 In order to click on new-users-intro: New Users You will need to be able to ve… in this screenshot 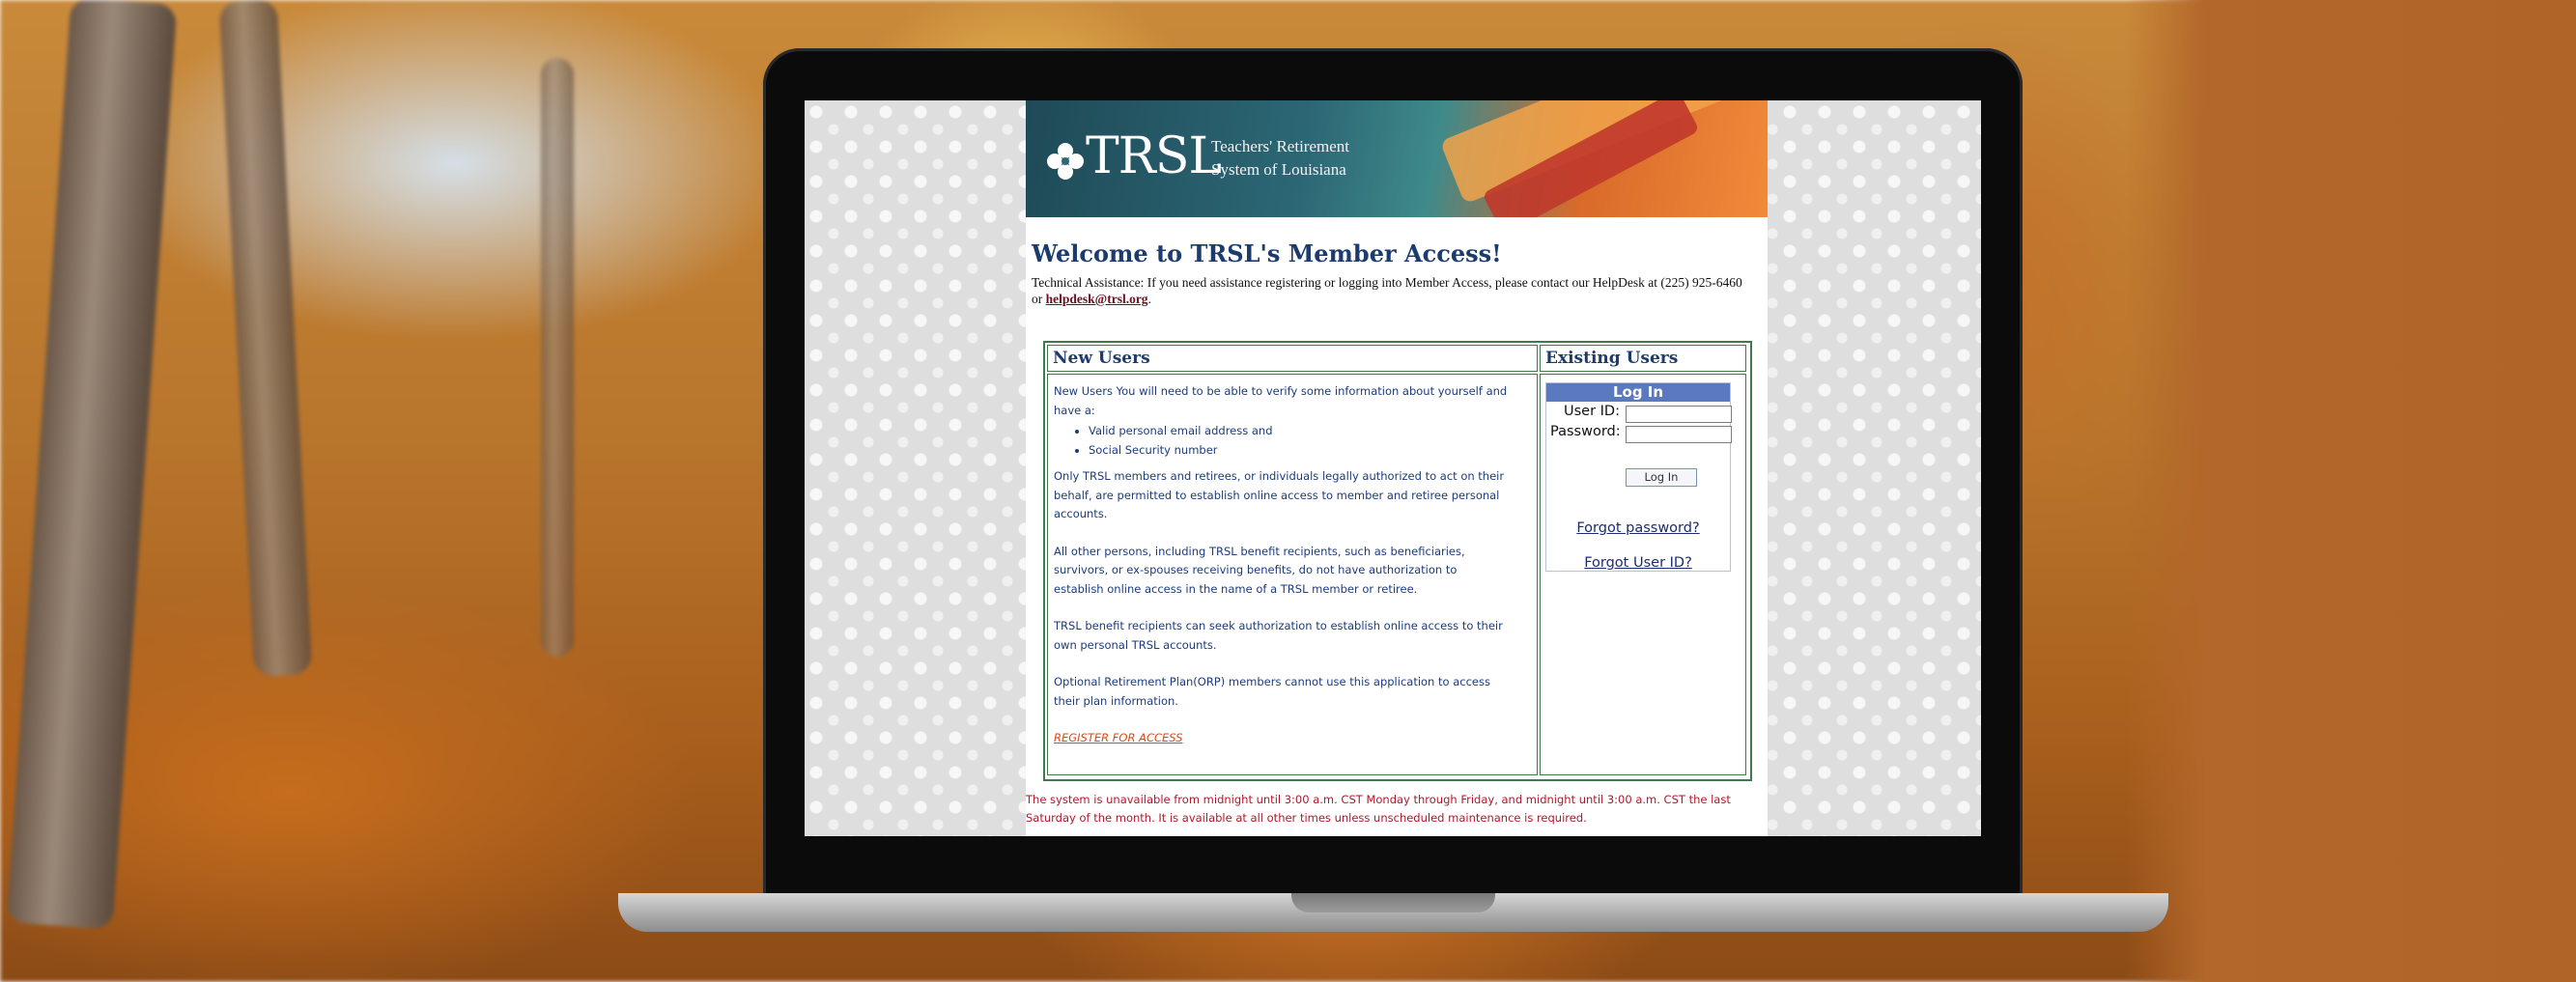, I will do `click(1281, 400)`.